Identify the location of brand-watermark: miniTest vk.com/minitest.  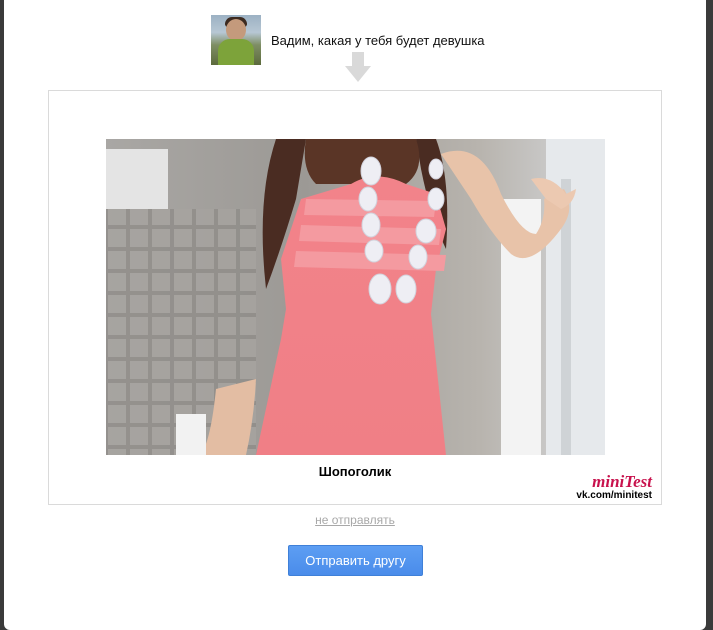
(614, 487).